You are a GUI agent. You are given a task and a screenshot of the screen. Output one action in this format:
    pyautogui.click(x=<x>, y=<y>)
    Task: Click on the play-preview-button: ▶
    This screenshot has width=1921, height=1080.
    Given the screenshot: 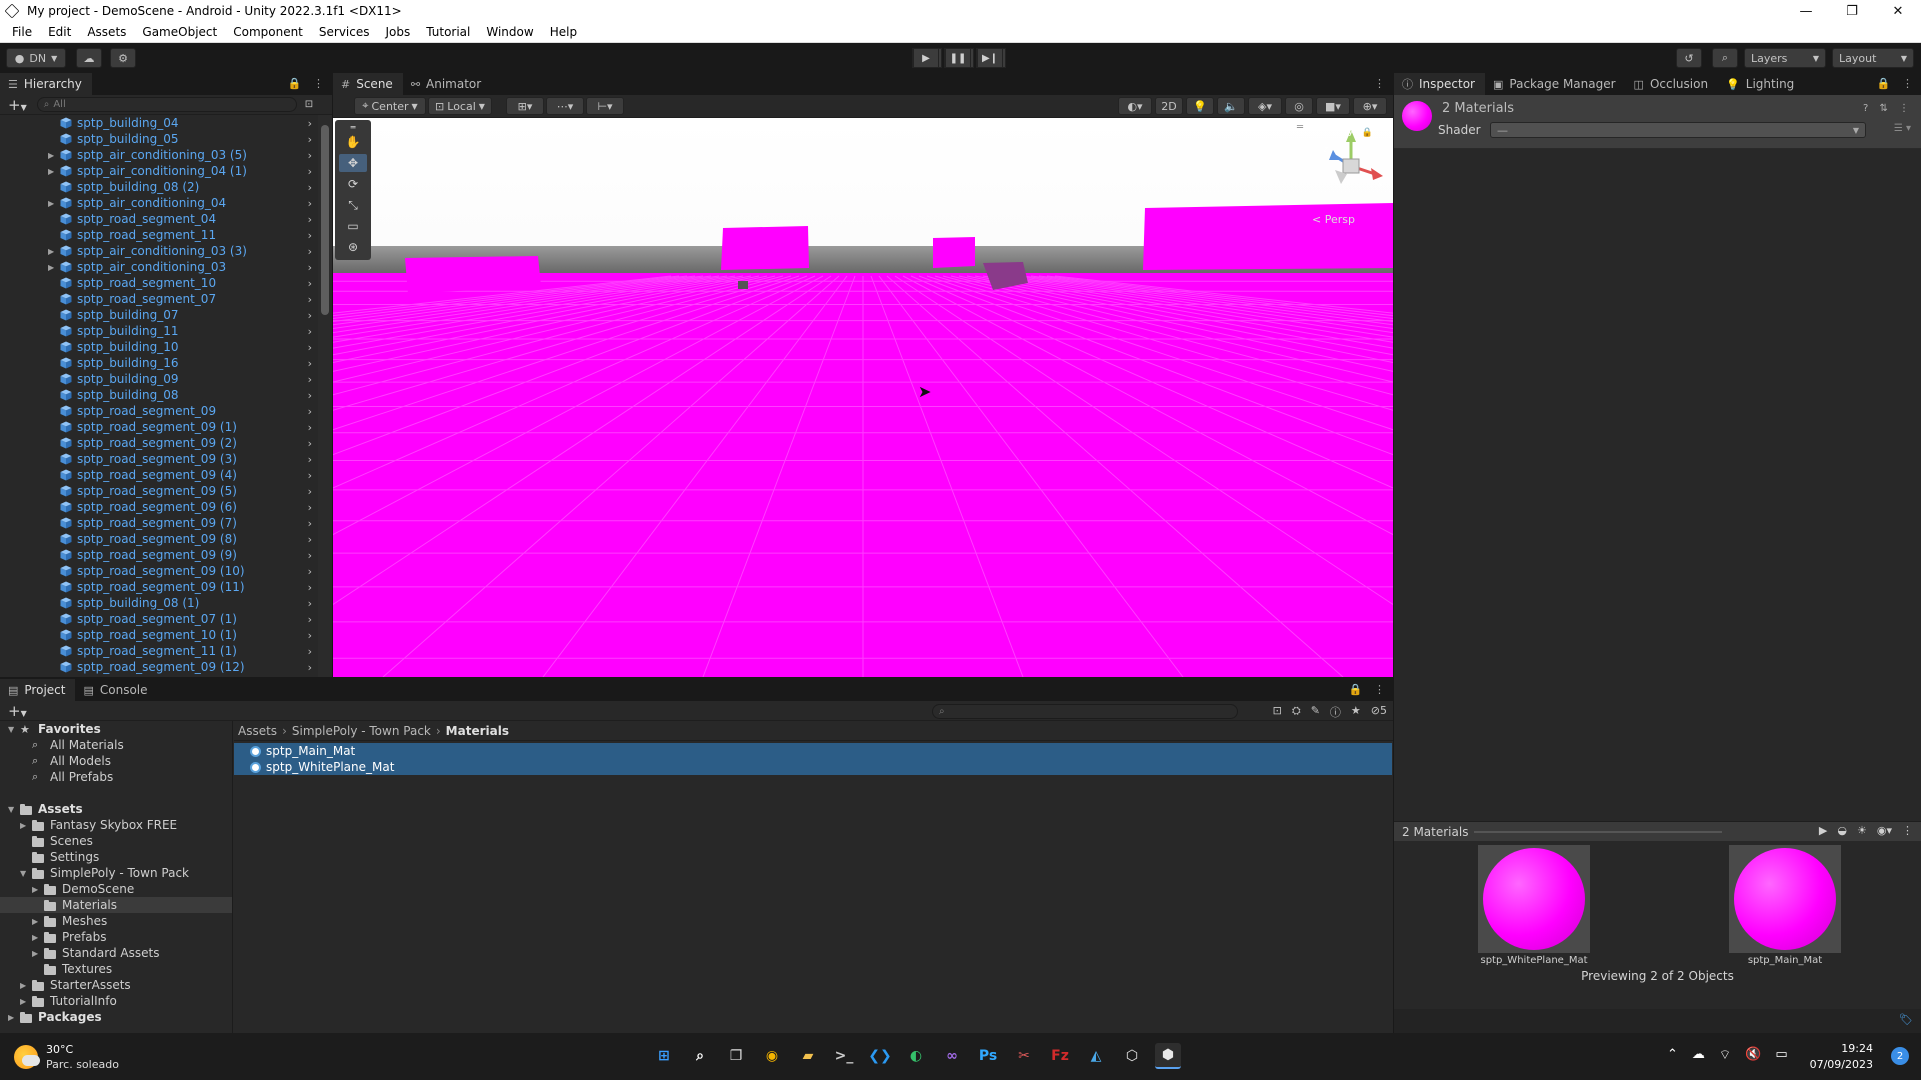 What is the action you would take?
    pyautogui.click(x=1823, y=830)
    